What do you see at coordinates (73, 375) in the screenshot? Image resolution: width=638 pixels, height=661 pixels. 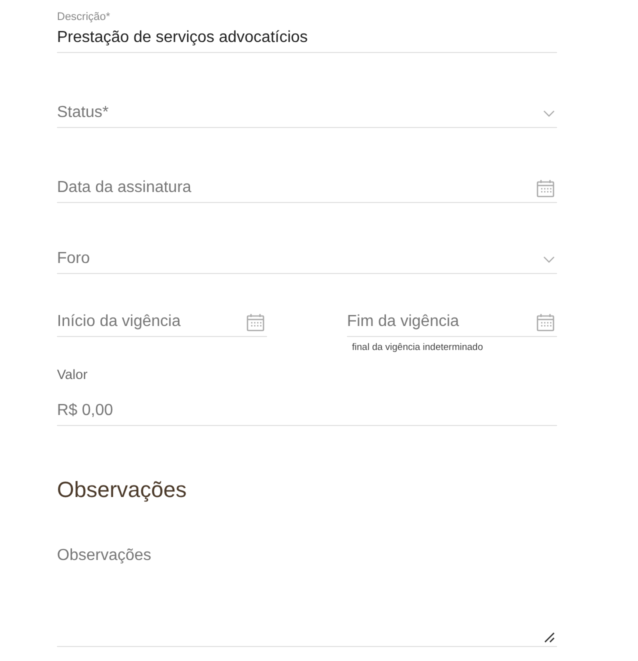 I see `field-label: Valor` at bounding box center [73, 375].